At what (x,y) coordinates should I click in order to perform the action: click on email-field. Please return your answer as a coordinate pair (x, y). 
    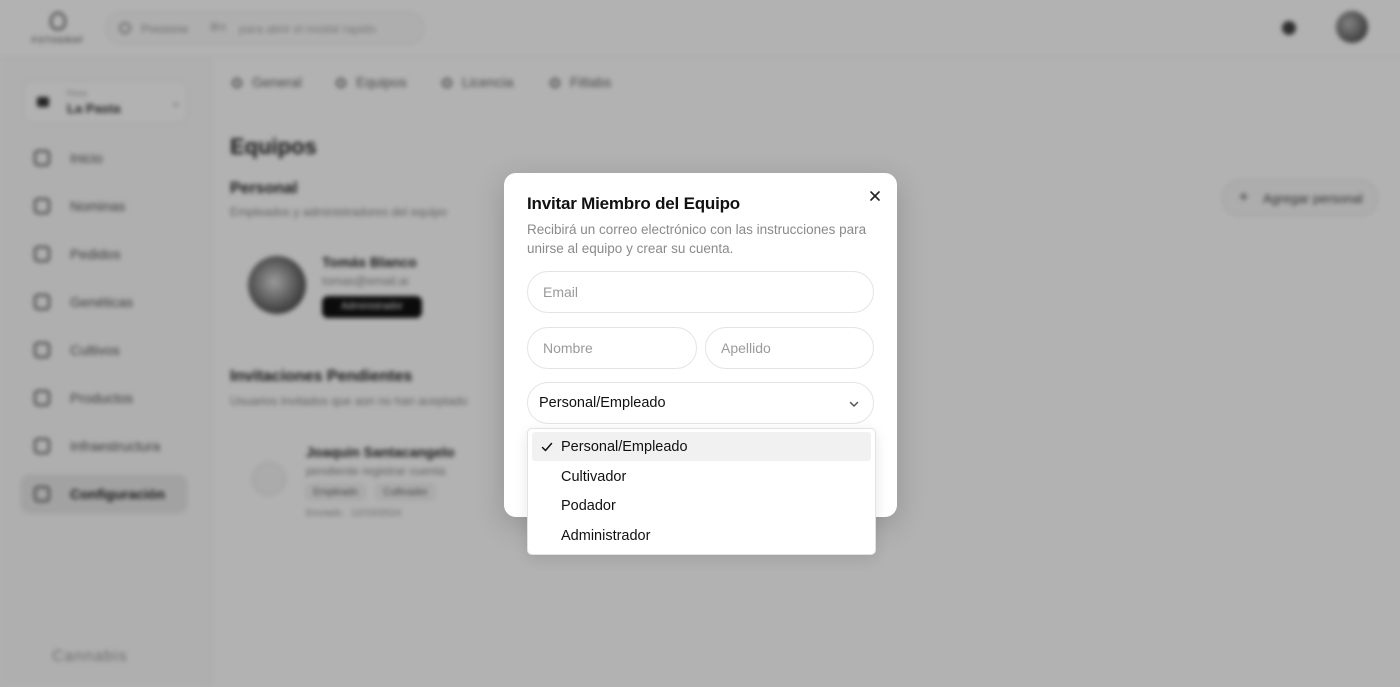
    Looking at the image, I should click on (700, 292).